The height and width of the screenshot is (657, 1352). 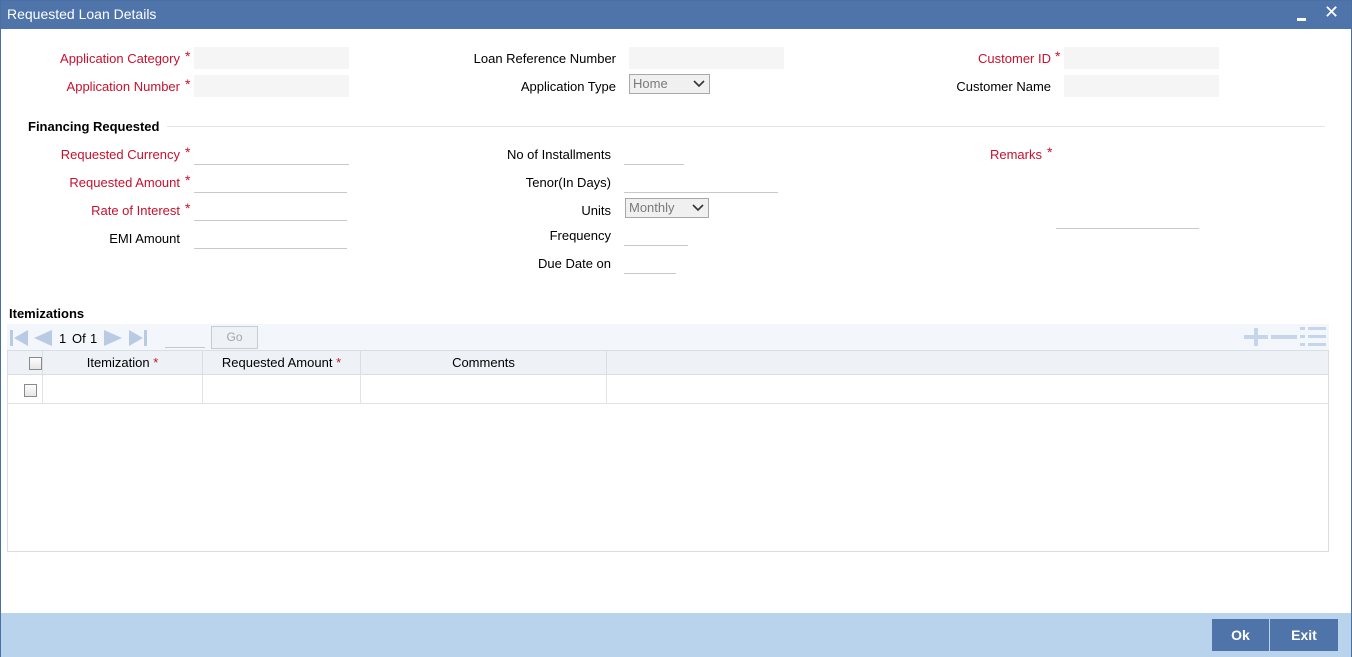 I want to click on page-number-input, so click(x=185, y=337).